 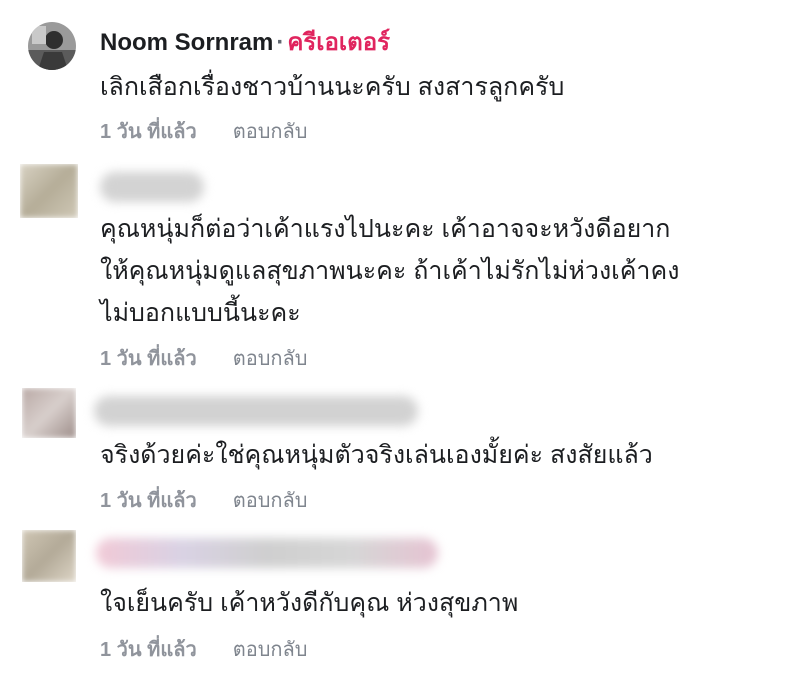 What do you see at coordinates (339, 42) in the screenshot?
I see `creator-badge: ครีเอเตอร์` at bounding box center [339, 42].